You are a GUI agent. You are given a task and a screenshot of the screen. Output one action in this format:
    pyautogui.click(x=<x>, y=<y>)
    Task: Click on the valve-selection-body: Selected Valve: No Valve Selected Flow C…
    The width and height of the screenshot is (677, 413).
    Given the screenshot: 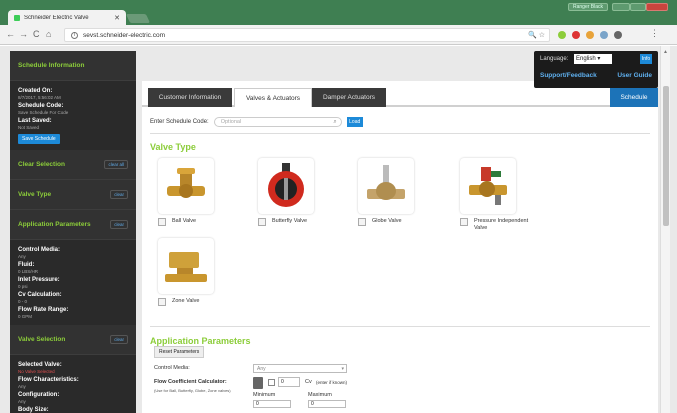 What is the action you would take?
    pyautogui.click(x=73, y=384)
    